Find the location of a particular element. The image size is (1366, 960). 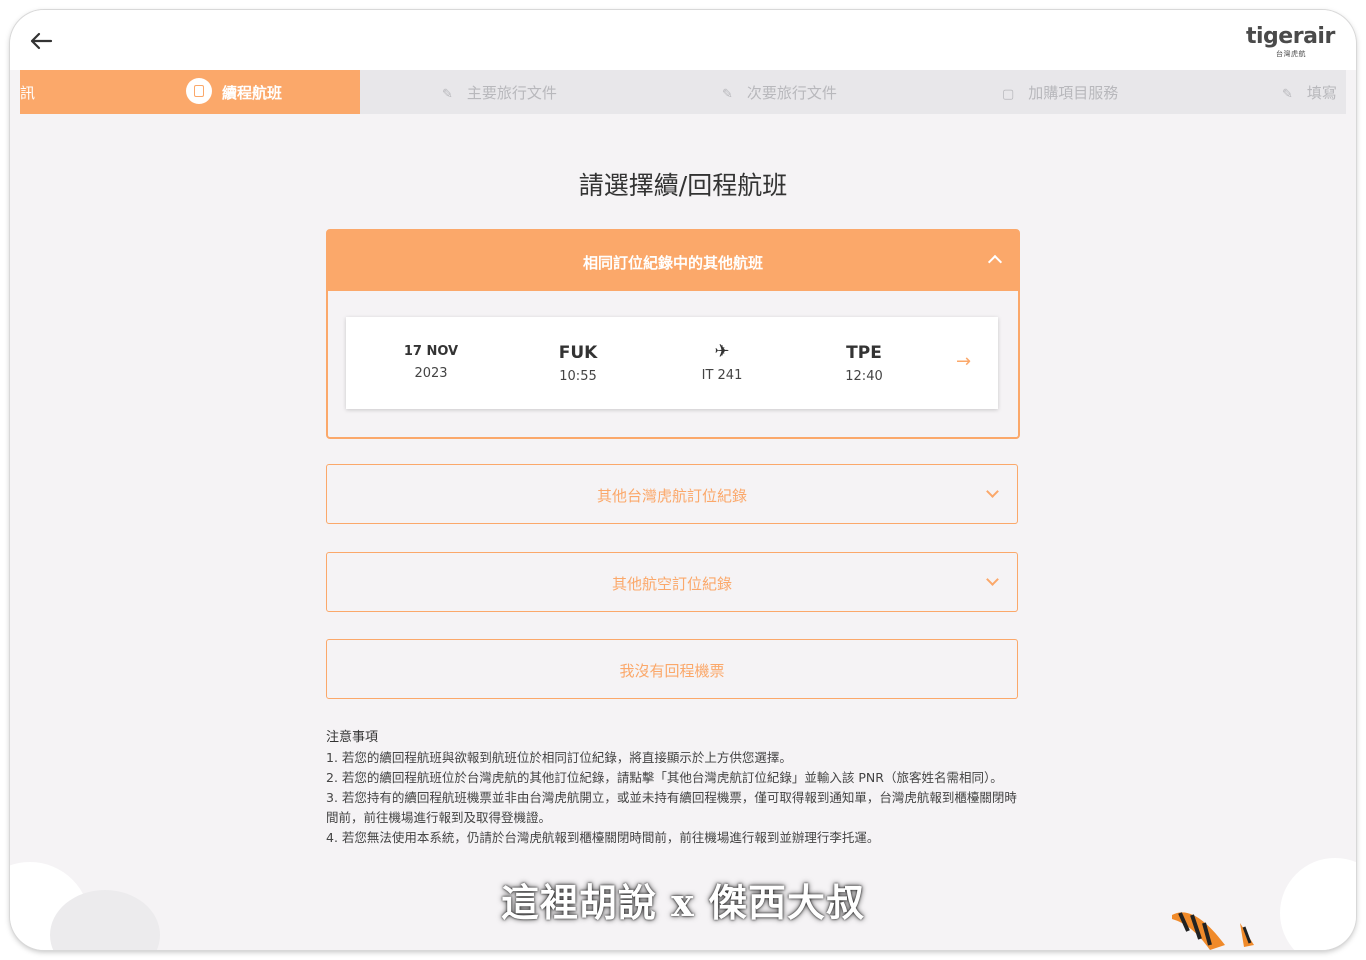

step-active-label: 續程航班 is located at coordinates (252, 93).